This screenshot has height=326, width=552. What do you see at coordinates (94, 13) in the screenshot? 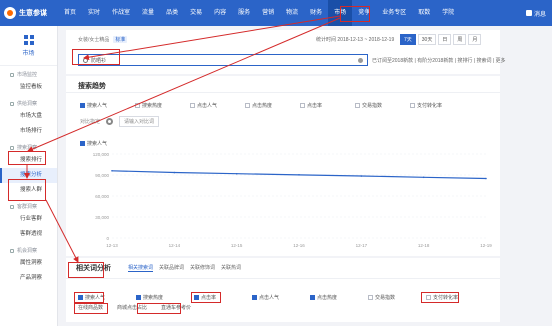
I see `nav-item: 实时` at bounding box center [94, 13].